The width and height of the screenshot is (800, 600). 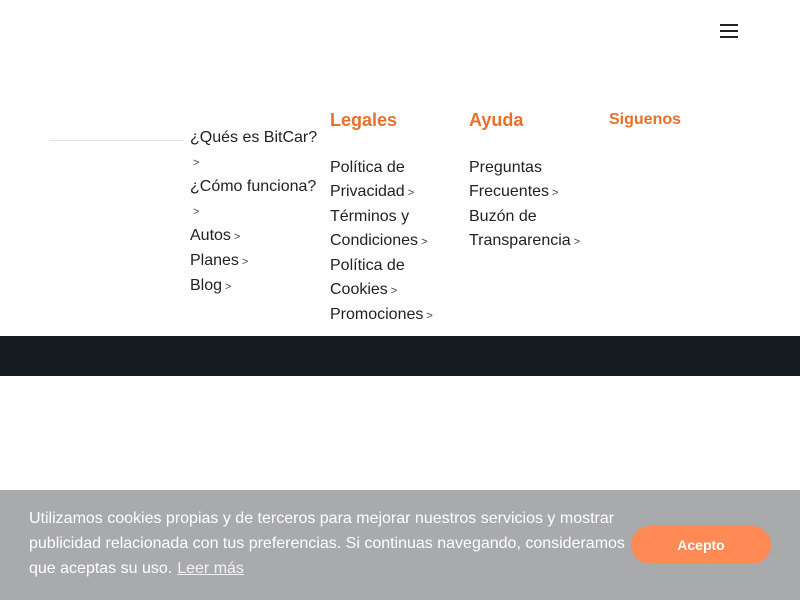 I want to click on link-label: Blog, so click(x=206, y=285).